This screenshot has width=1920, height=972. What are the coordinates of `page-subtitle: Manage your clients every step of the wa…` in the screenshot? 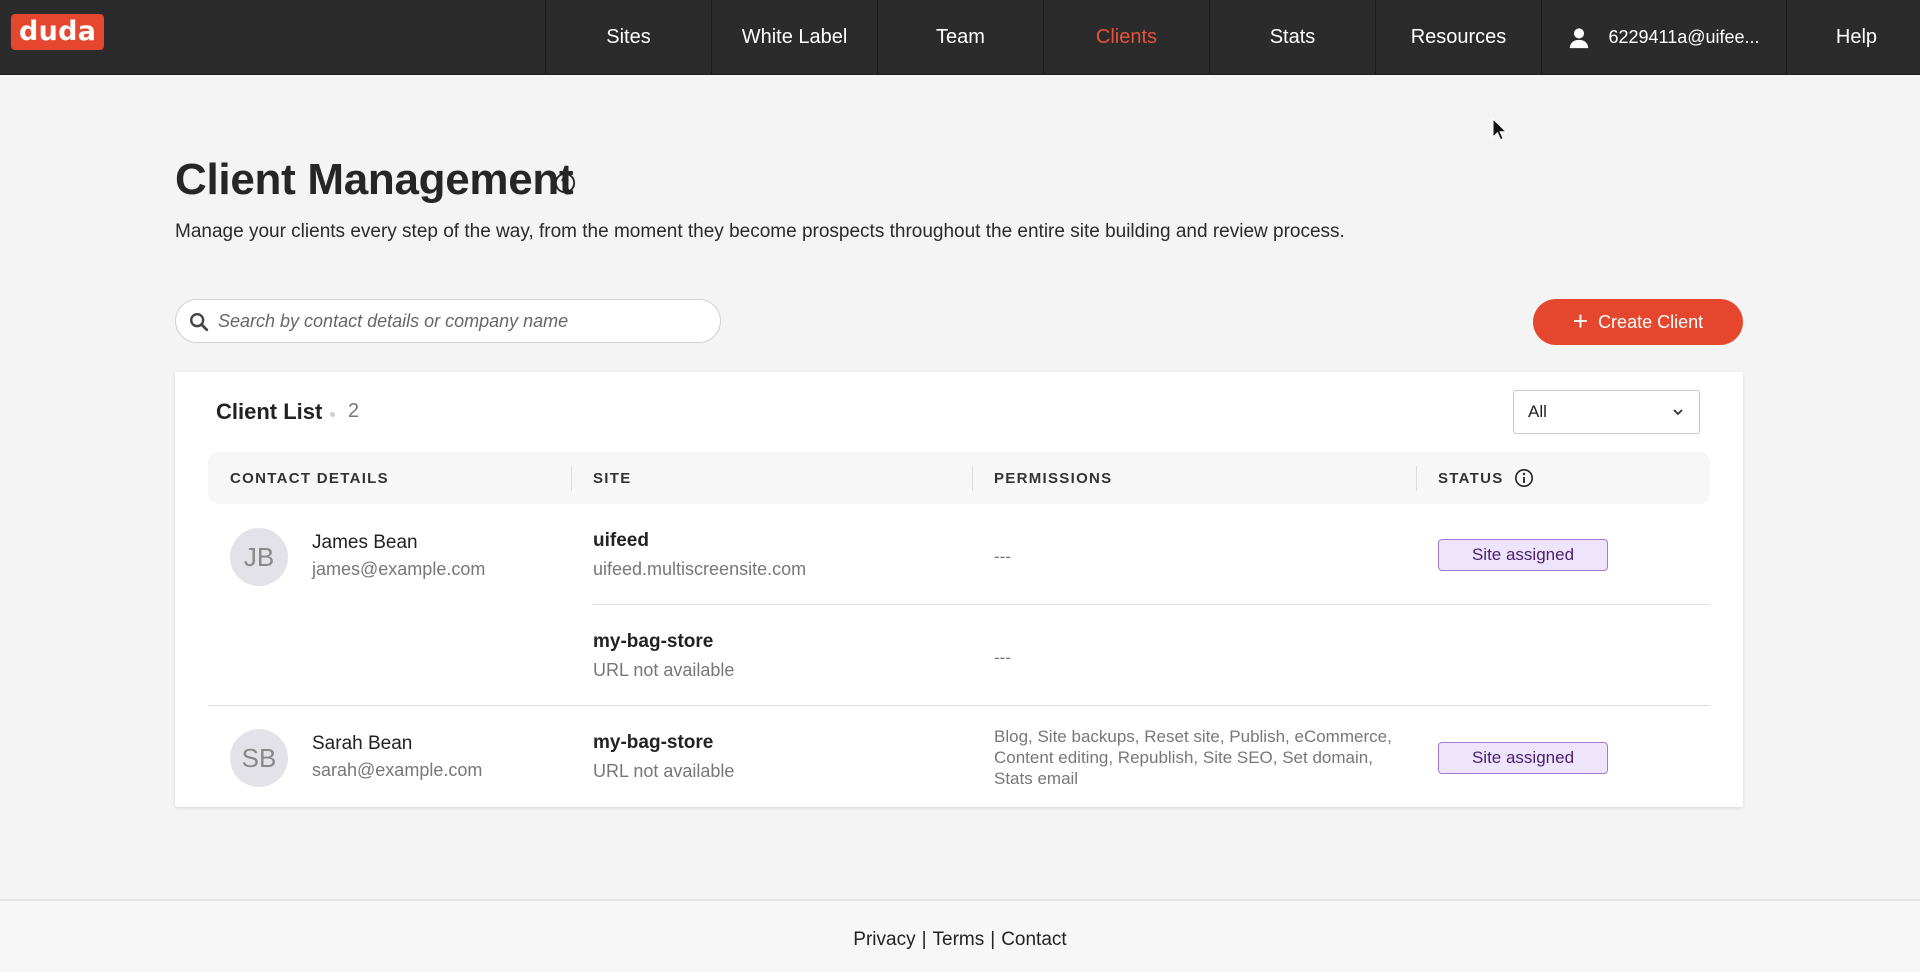 It's located at (760, 231).